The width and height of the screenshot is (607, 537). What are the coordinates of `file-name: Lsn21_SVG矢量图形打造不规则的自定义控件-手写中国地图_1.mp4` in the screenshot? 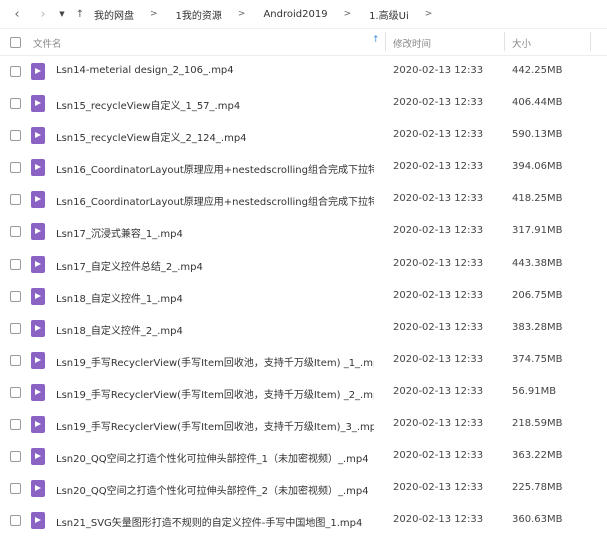 It's located at (215, 521).